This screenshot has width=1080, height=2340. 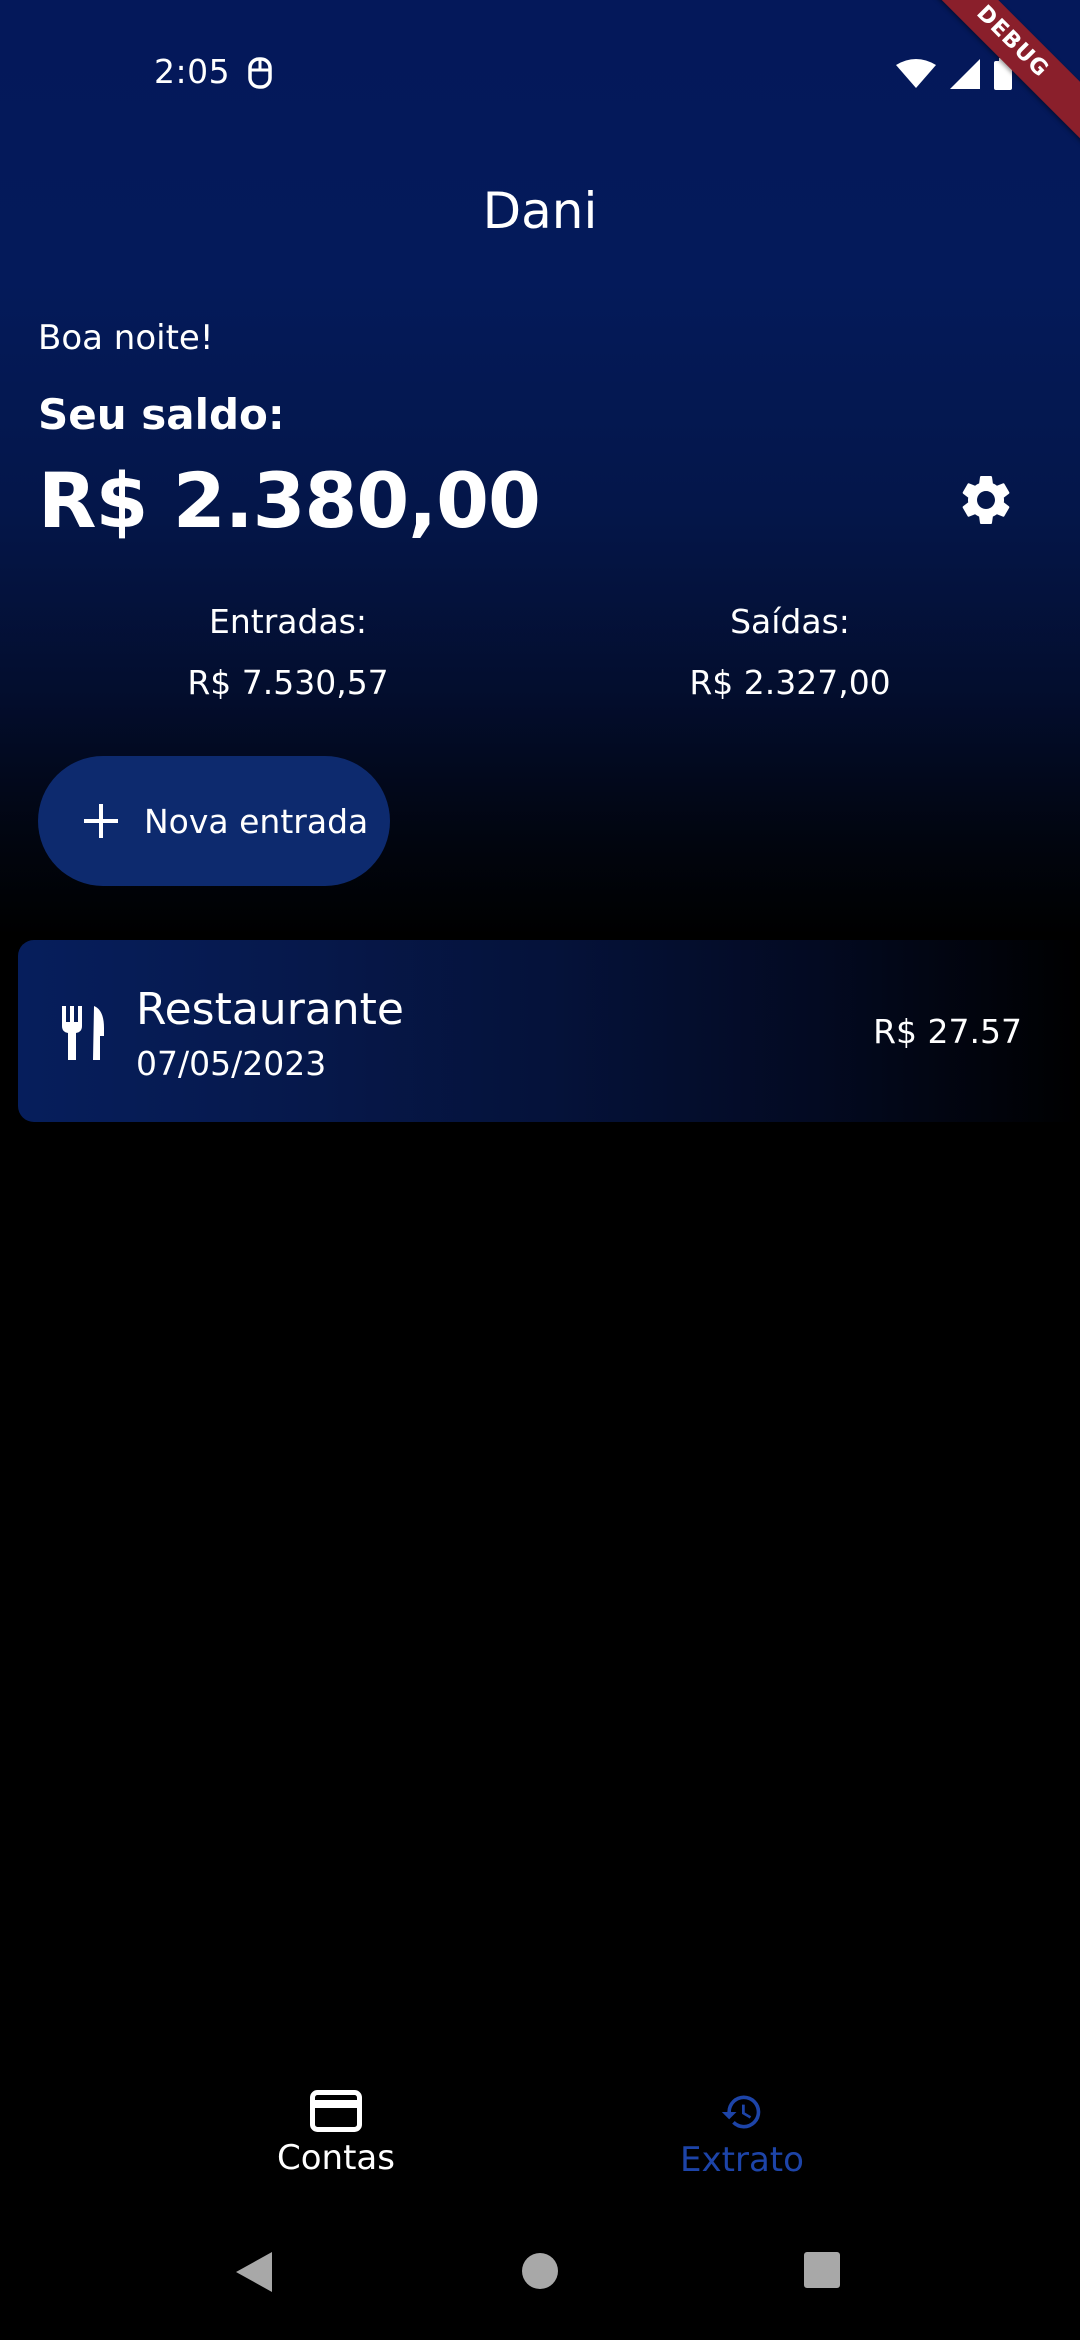 What do you see at coordinates (549, 1031) in the screenshot?
I see `transaction-item: Restaurante 07/05/2023 R$ 27.57` at bounding box center [549, 1031].